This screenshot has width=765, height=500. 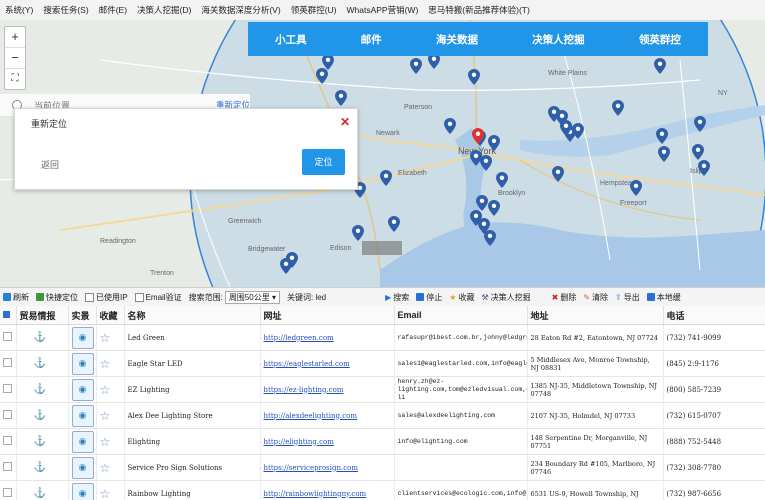 I want to click on stop-button: 停止, so click(x=429, y=297).